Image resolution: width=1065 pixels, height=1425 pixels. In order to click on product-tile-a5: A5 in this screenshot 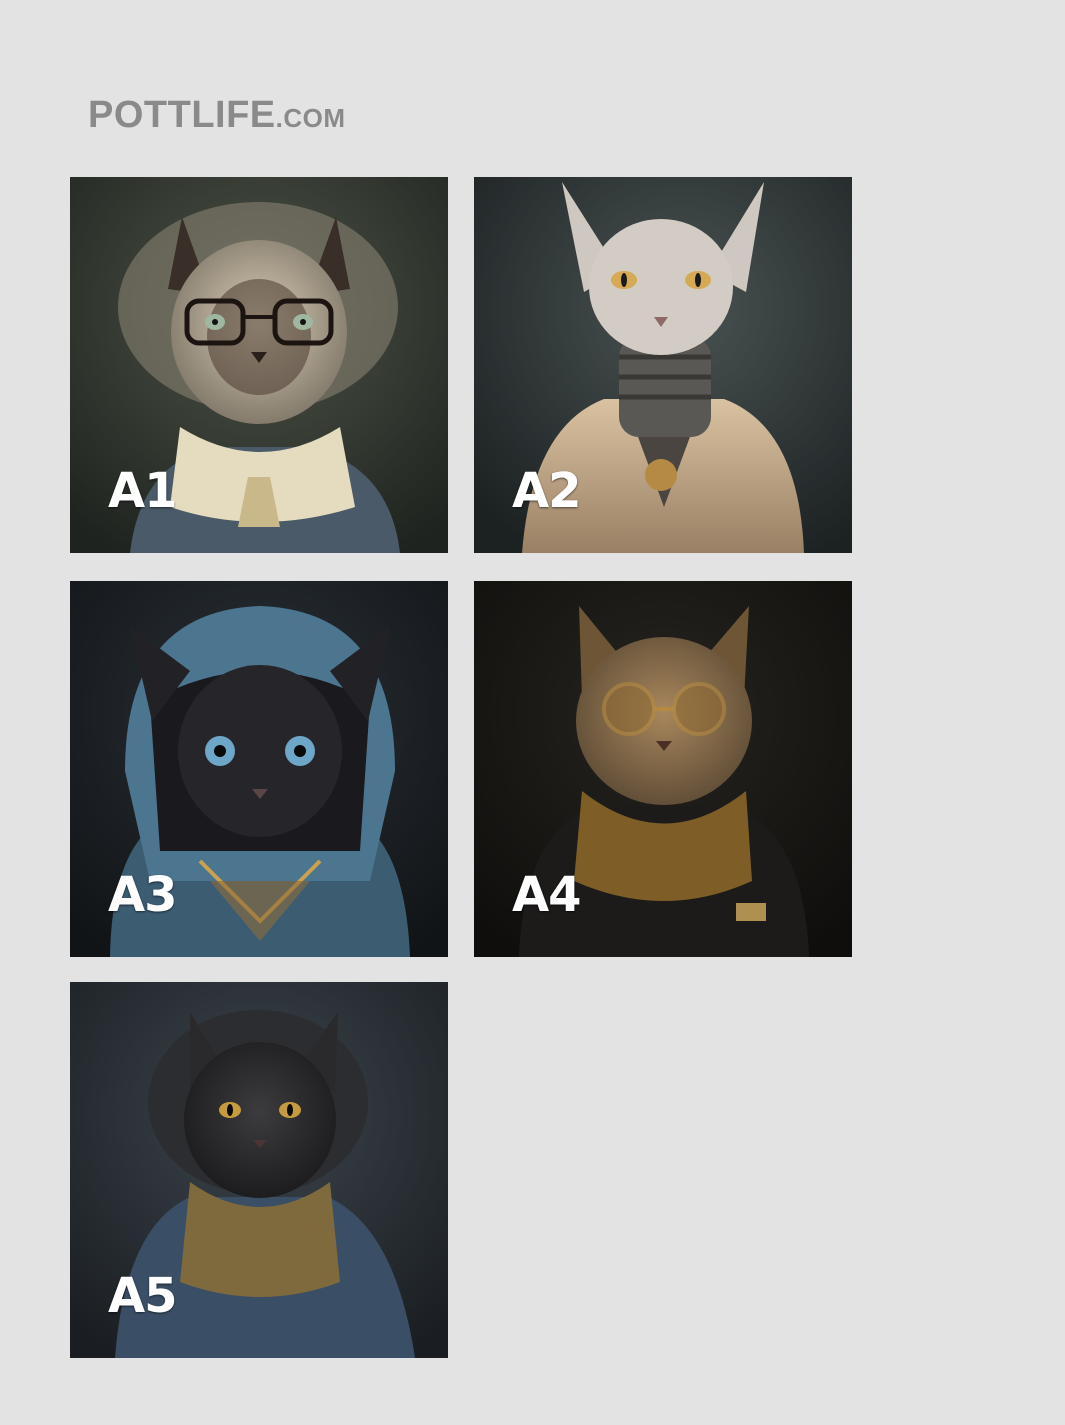, I will do `click(259, 1170)`.